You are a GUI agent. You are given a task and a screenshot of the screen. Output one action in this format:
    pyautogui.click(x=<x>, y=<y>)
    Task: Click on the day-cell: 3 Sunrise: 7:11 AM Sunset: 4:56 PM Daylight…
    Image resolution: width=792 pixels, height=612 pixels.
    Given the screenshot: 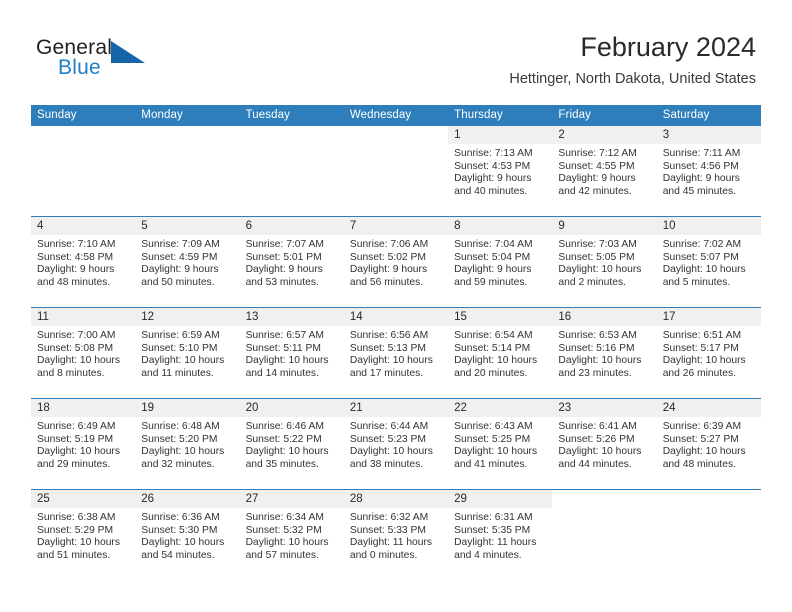 What is the action you would take?
    pyautogui.click(x=708, y=171)
    